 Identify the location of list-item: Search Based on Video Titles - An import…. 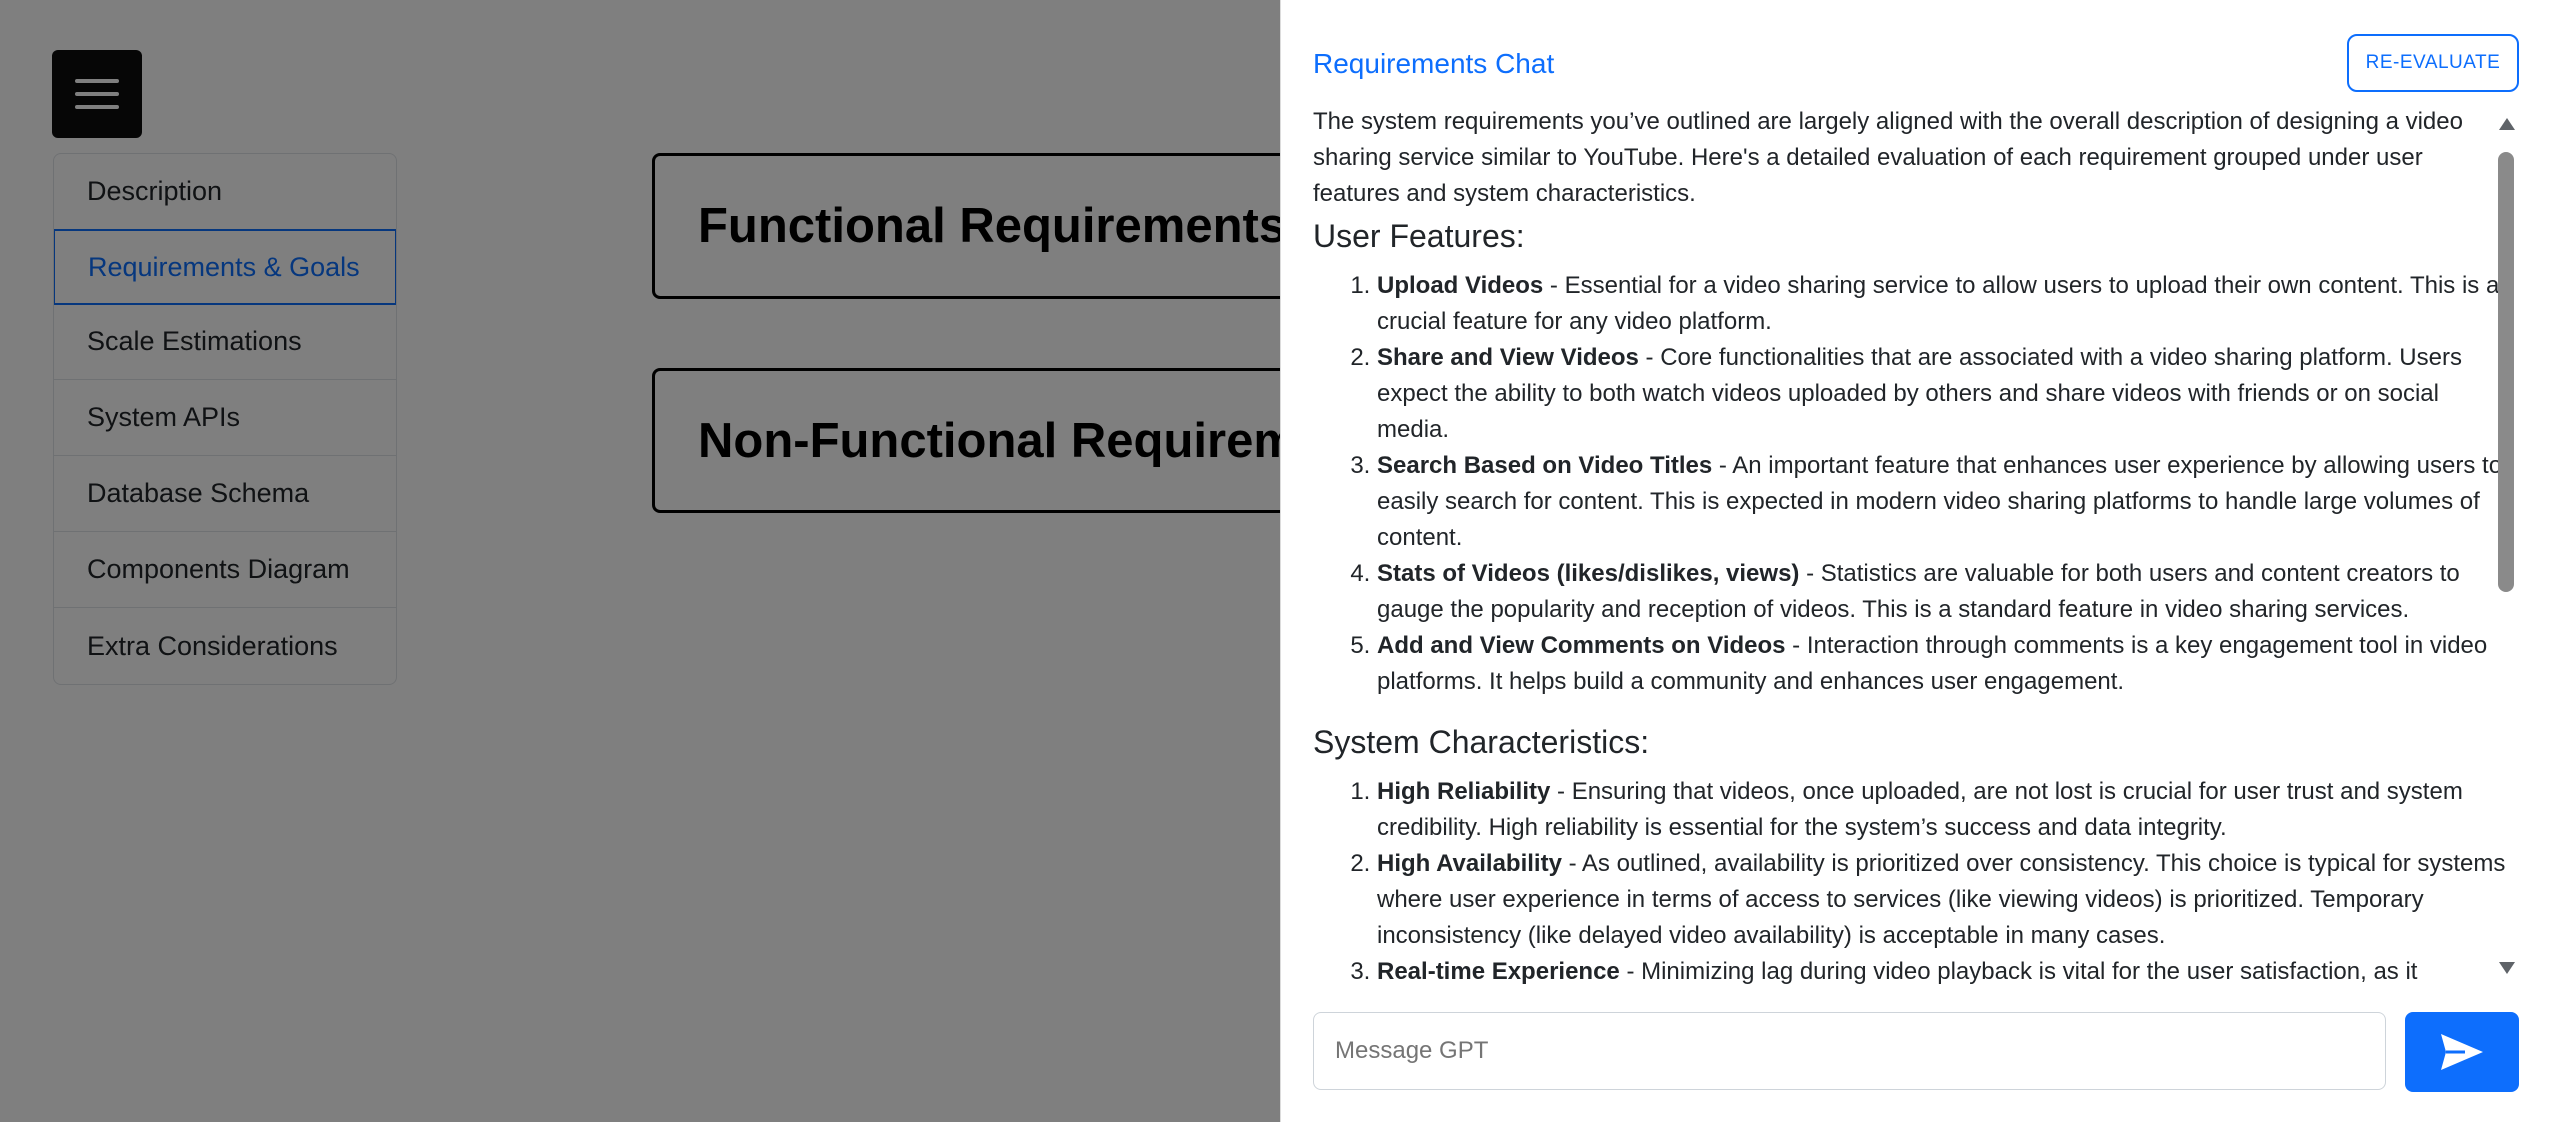
(1942, 502).